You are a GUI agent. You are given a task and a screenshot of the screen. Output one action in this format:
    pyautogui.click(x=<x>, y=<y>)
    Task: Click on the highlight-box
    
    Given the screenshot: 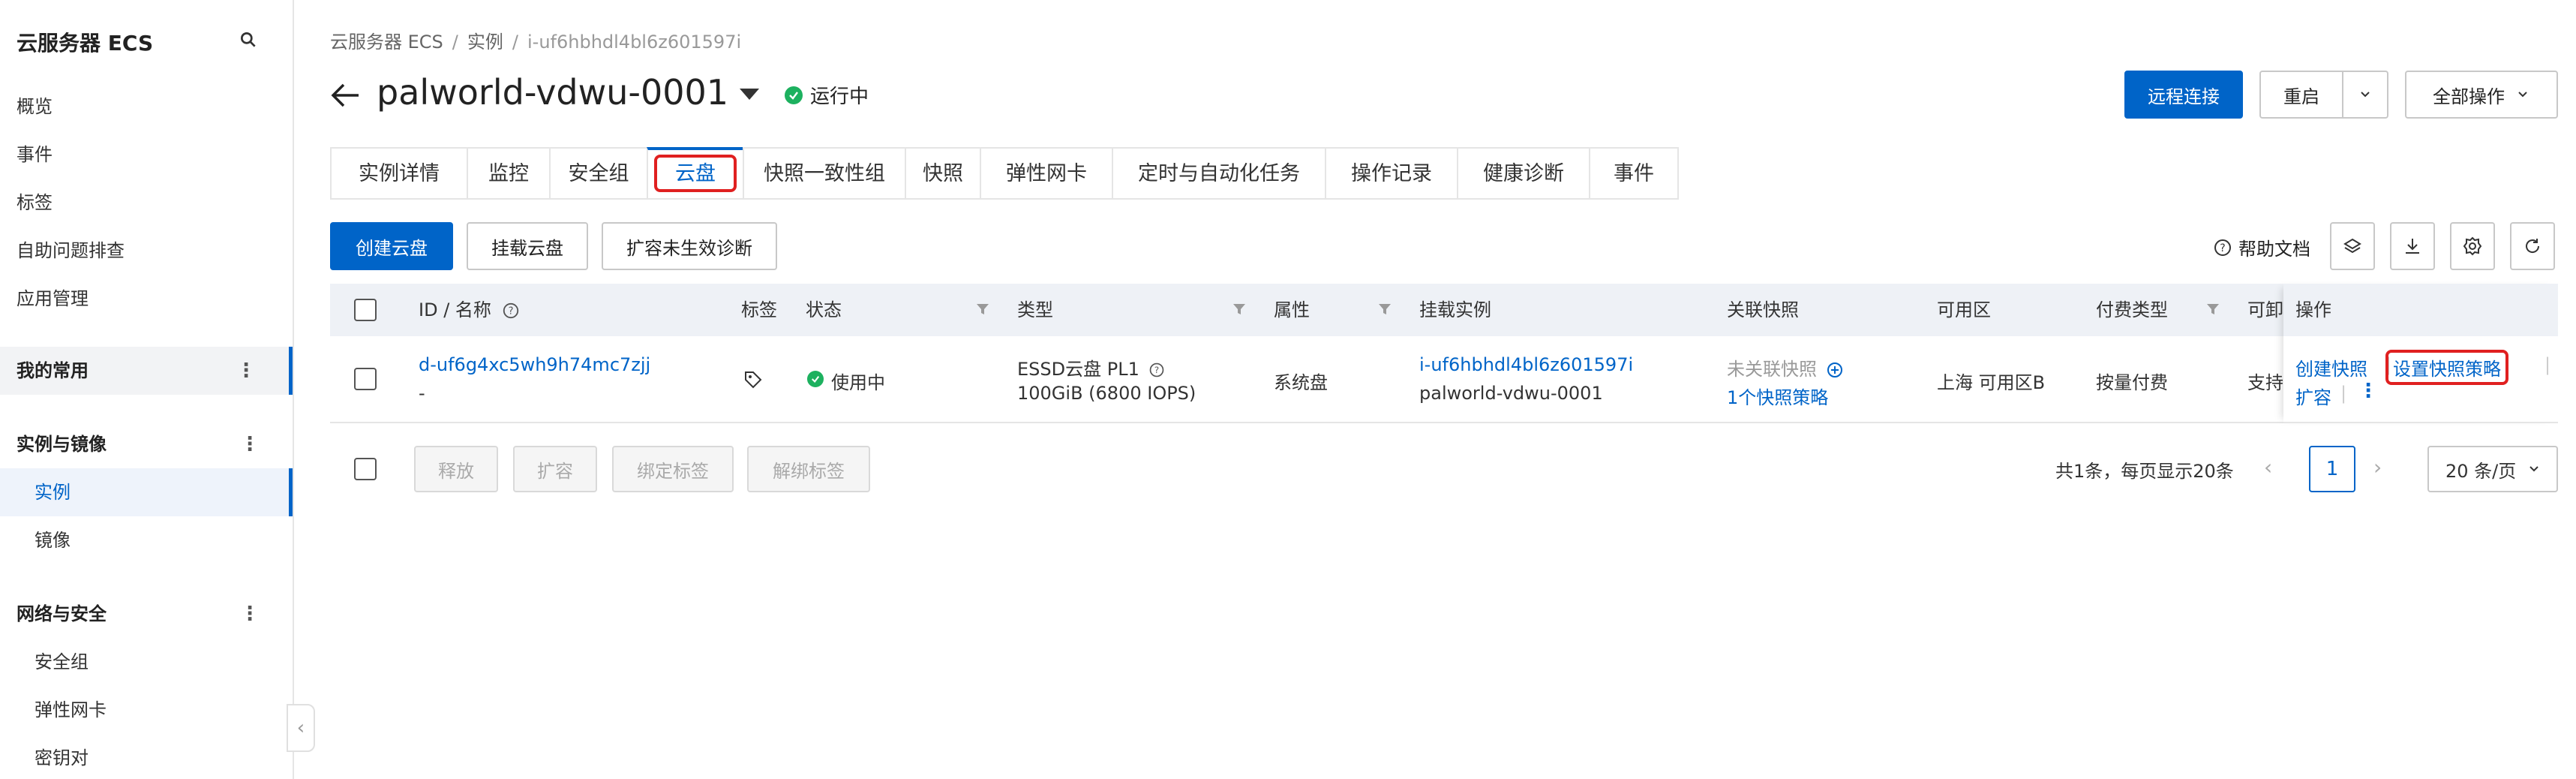 What is the action you would take?
    pyautogui.click(x=695, y=173)
    